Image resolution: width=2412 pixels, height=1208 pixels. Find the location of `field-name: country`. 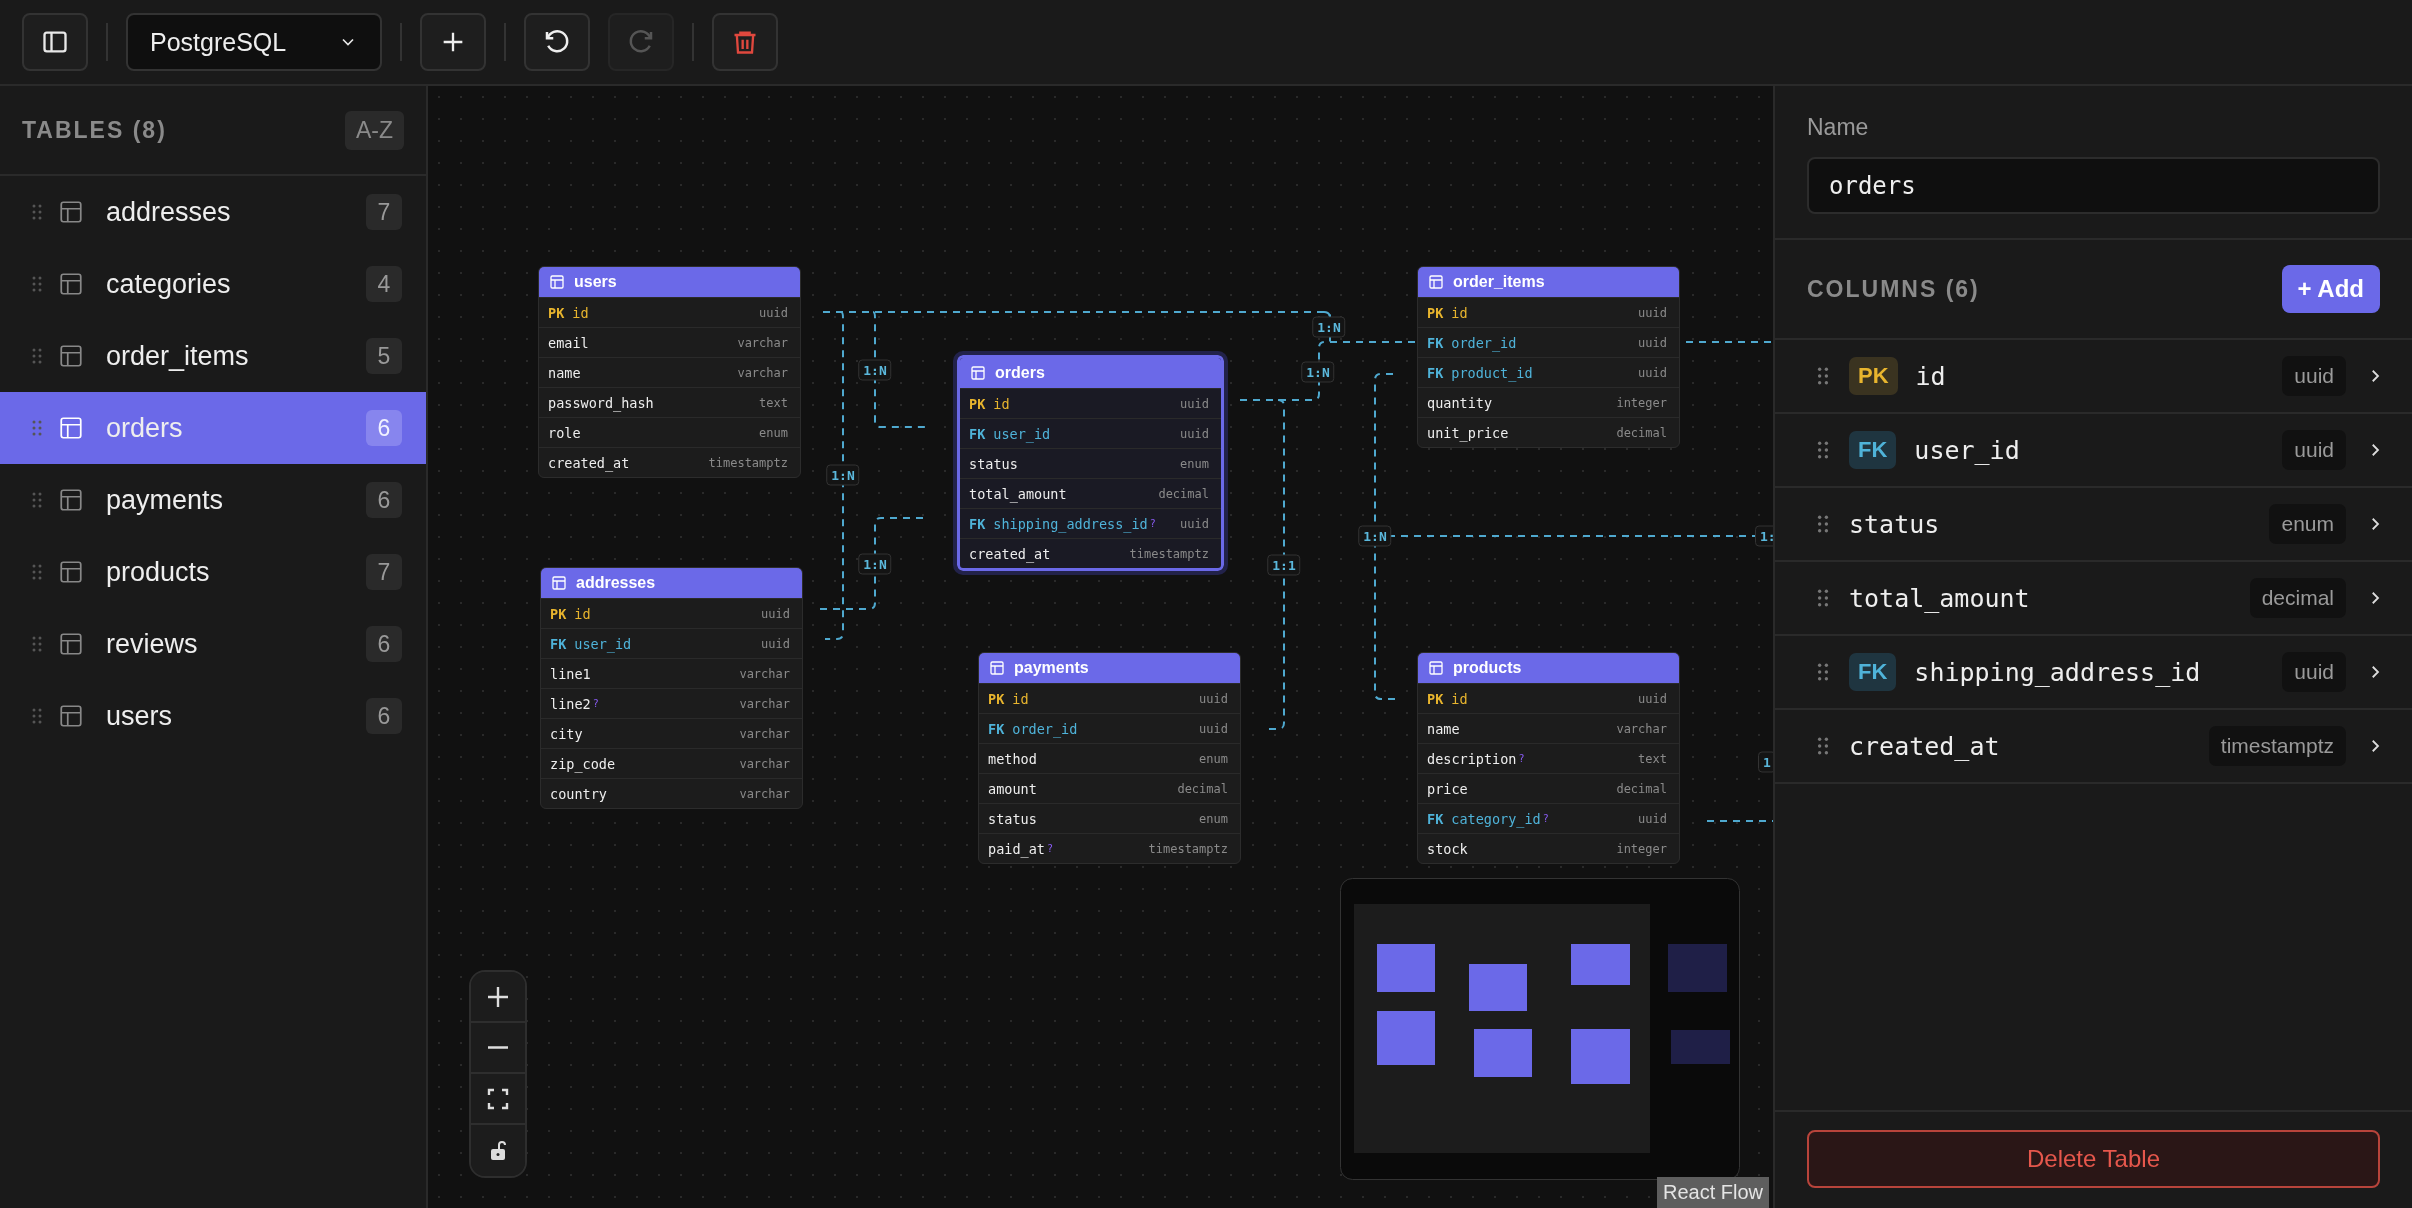

field-name: country is located at coordinates (578, 793).